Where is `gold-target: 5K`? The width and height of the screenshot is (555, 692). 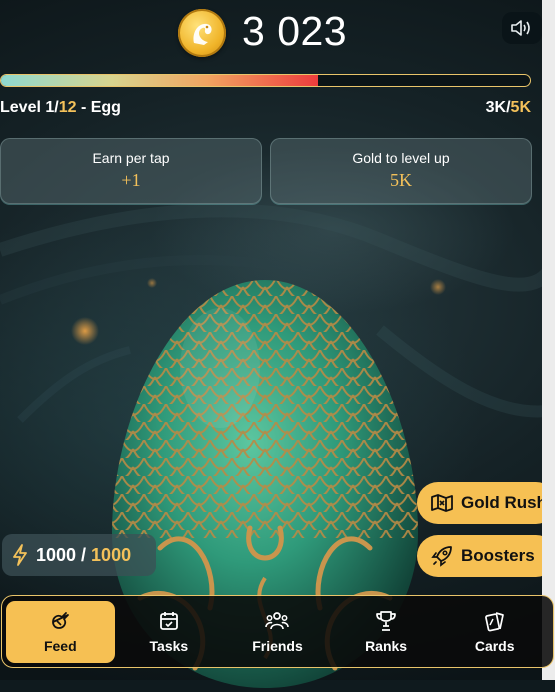
gold-target: 5K is located at coordinates (520, 107).